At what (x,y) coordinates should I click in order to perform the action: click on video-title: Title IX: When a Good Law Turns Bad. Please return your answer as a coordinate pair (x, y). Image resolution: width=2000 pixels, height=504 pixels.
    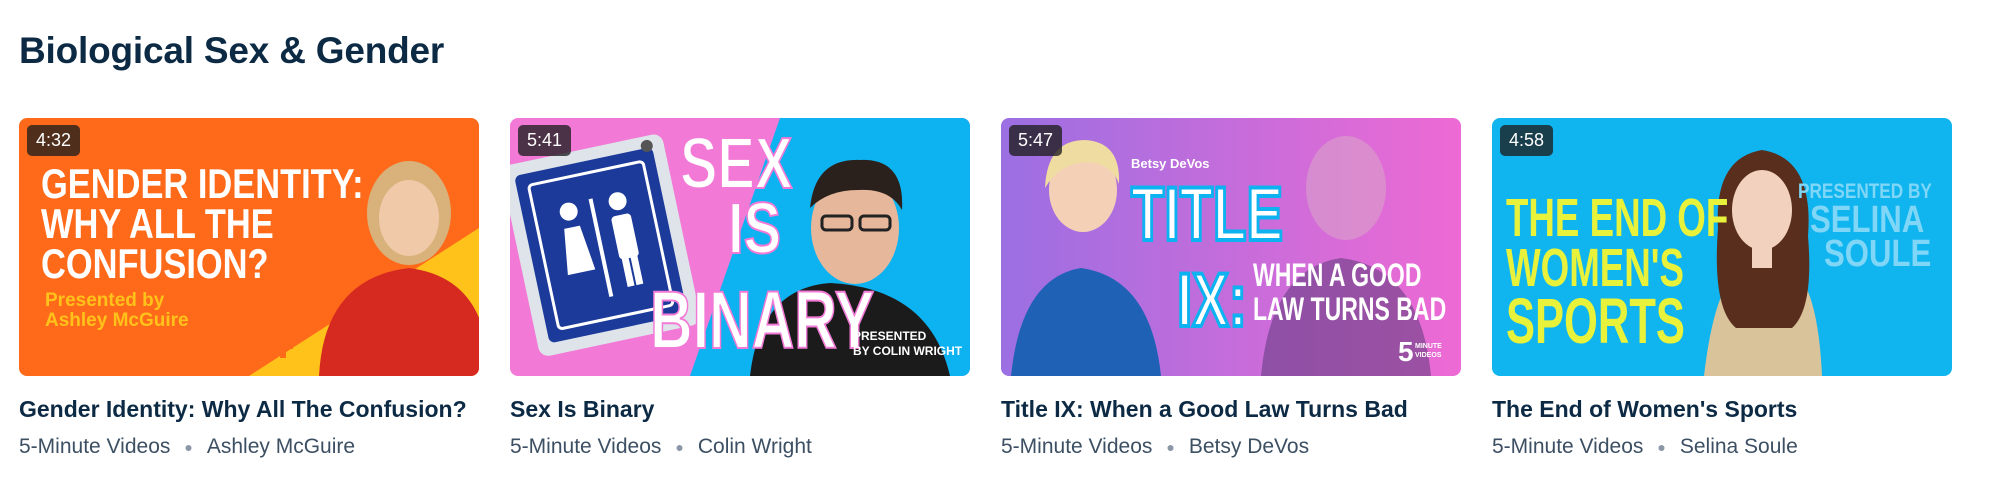
    Looking at the image, I should click on (1231, 409).